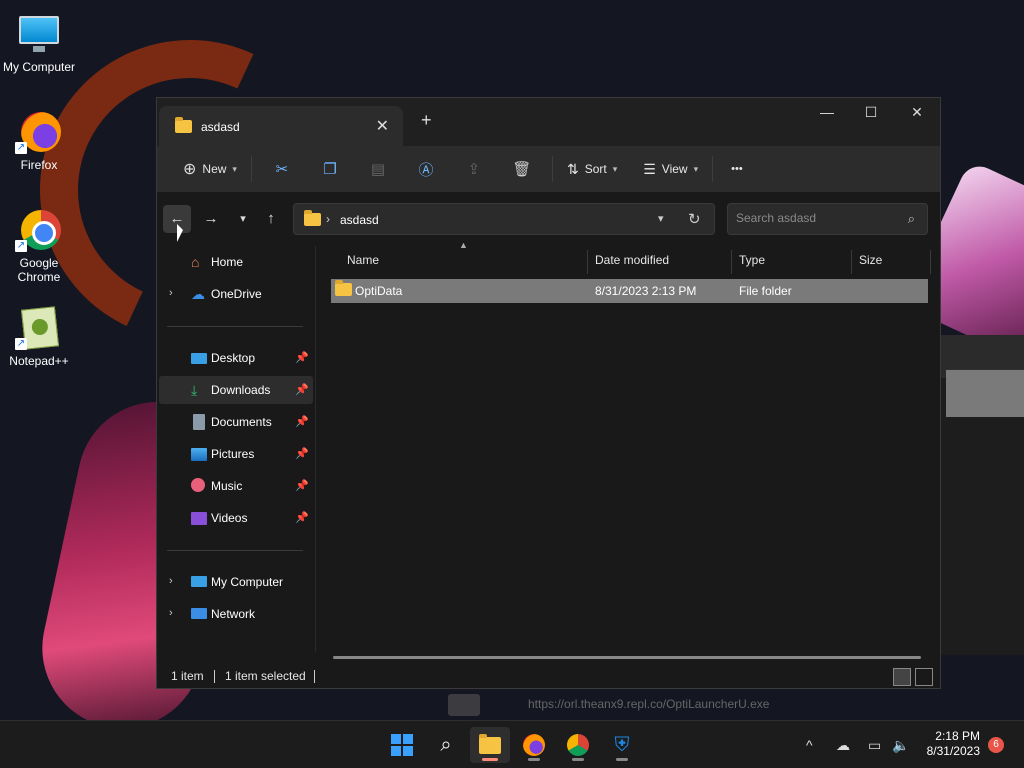 Image resolution: width=1024 pixels, height=768 pixels. What do you see at coordinates (917, 113) in the screenshot?
I see `close-window-button: ✕` at bounding box center [917, 113].